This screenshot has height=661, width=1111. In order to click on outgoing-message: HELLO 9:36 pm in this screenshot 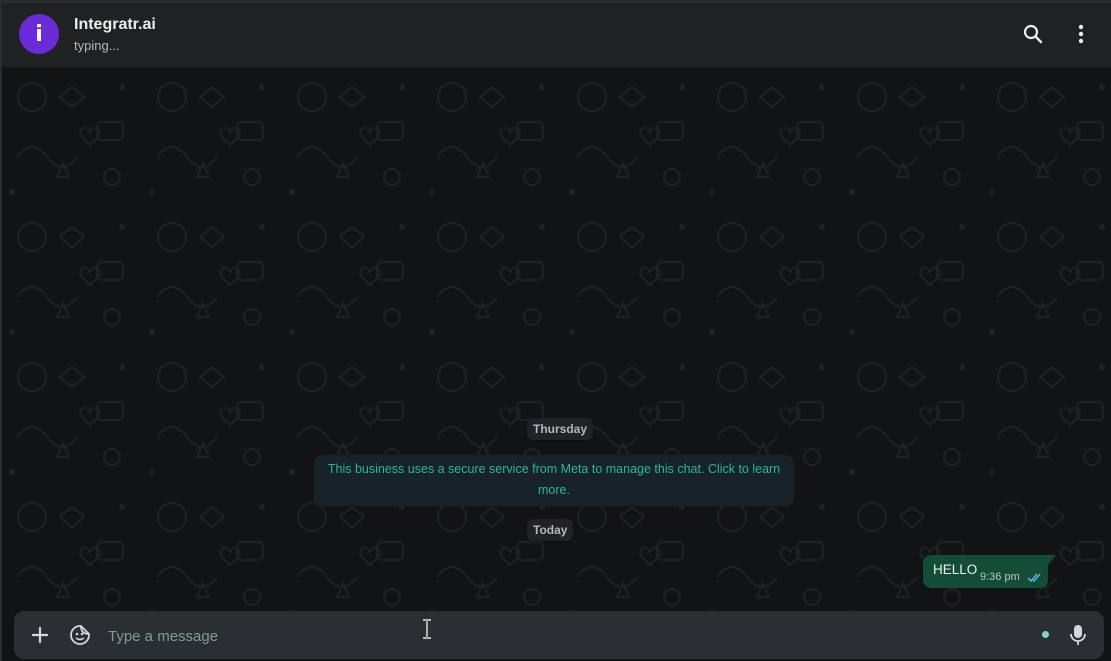, I will do `click(989, 571)`.